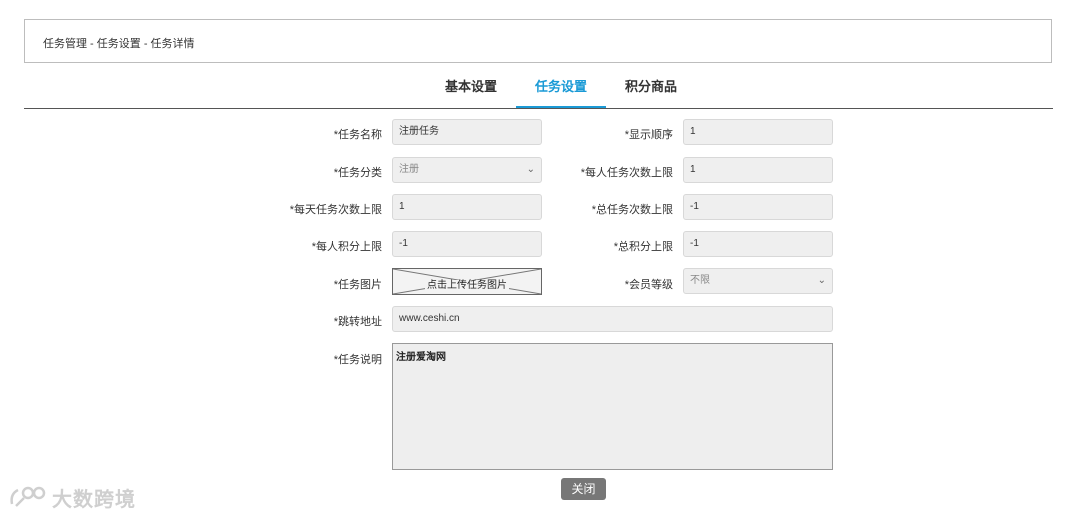  What do you see at coordinates (648, 285) in the screenshot?
I see `member-level-label: *会员等级` at bounding box center [648, 285].